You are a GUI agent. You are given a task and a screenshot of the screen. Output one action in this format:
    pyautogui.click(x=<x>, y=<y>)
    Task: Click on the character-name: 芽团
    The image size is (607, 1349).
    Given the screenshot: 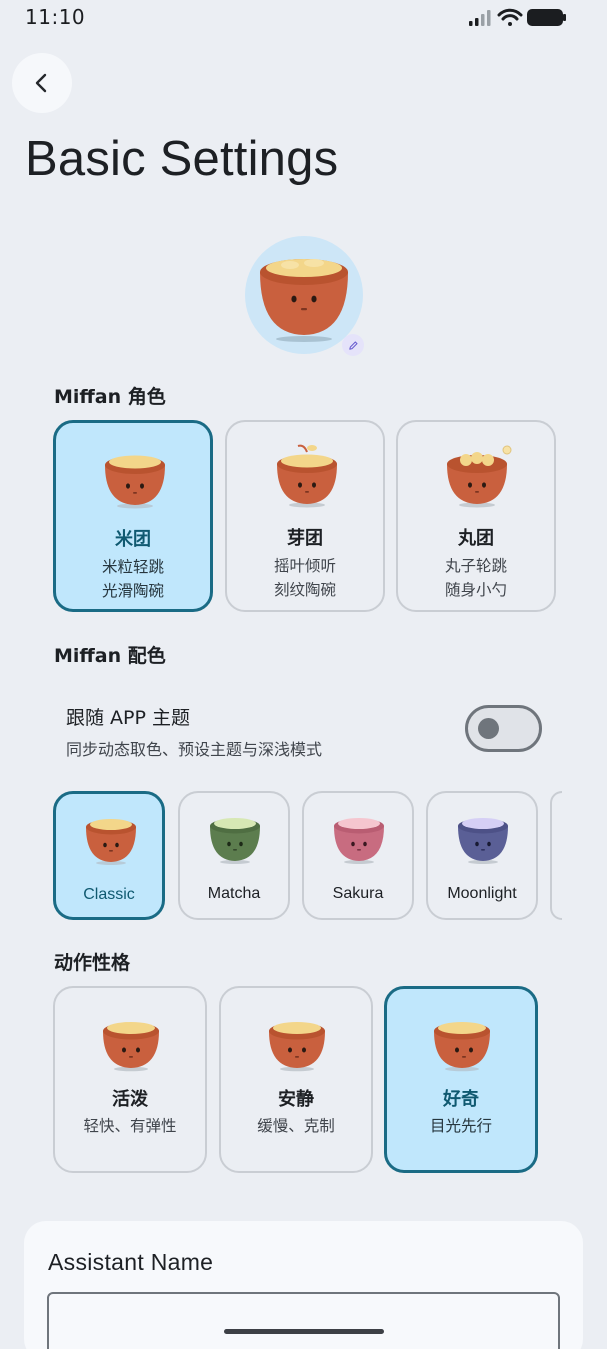 What is the action you would take?
    pyautogui.click(x=305, y=538)
    